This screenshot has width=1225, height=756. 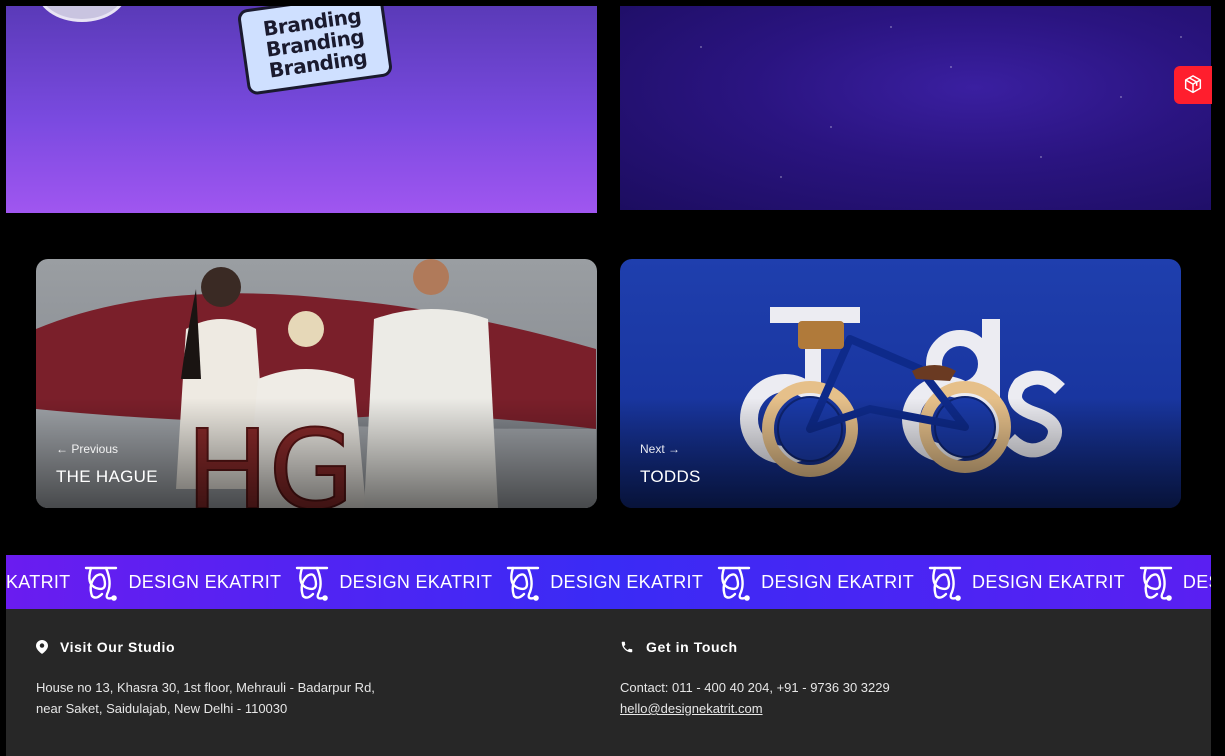 I want to click on previous-project-title: THE HAGUE, so click(x=107, y=476).